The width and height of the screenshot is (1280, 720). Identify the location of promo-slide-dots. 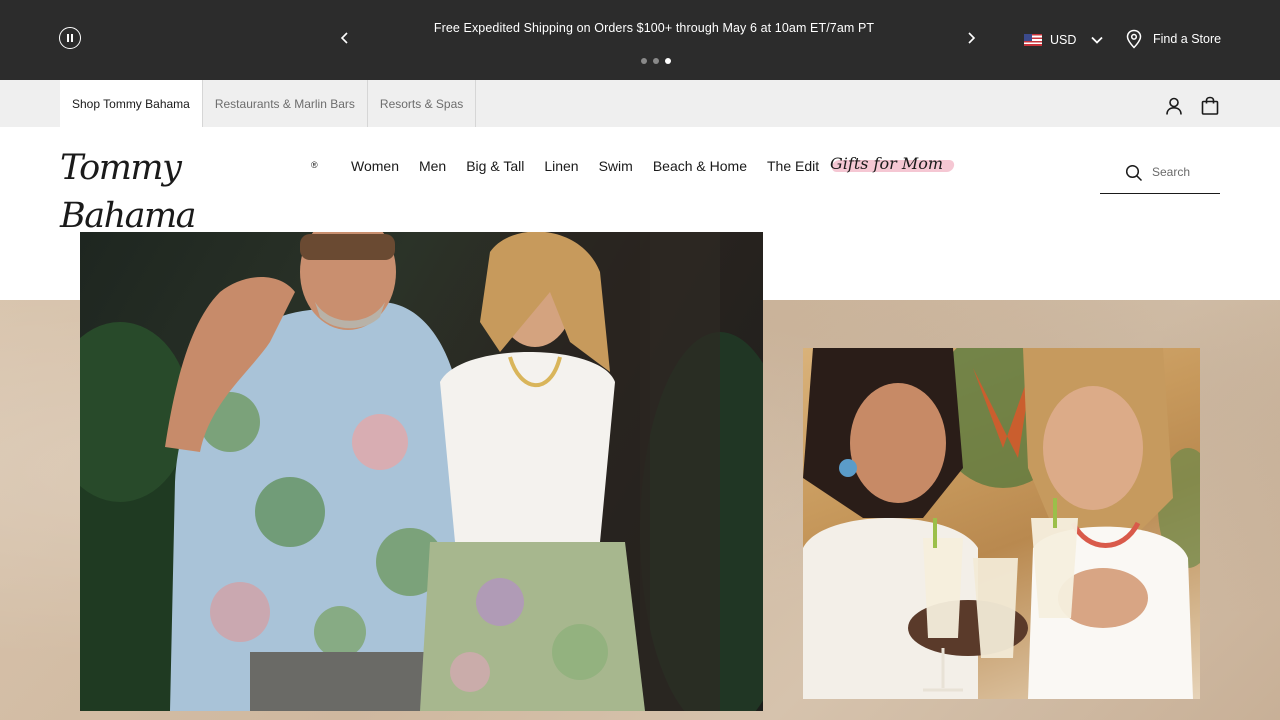
(656, 61).